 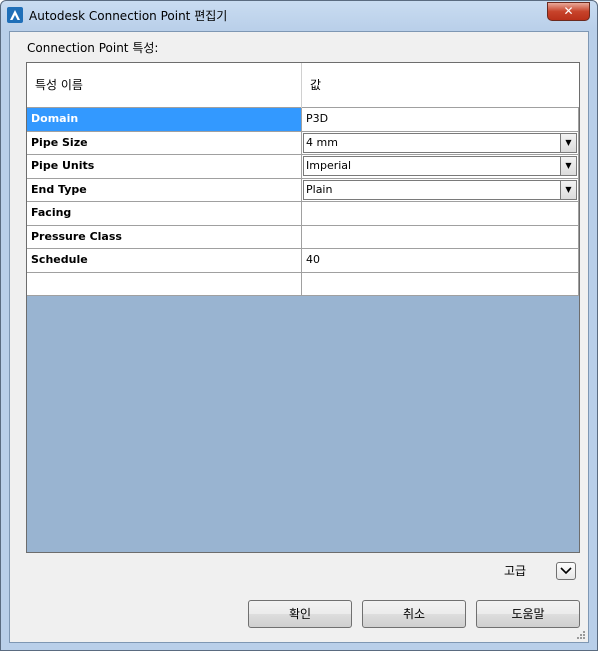 I want to click on end-type-dropdown: Plain ▼, so click(x=440, y=189).